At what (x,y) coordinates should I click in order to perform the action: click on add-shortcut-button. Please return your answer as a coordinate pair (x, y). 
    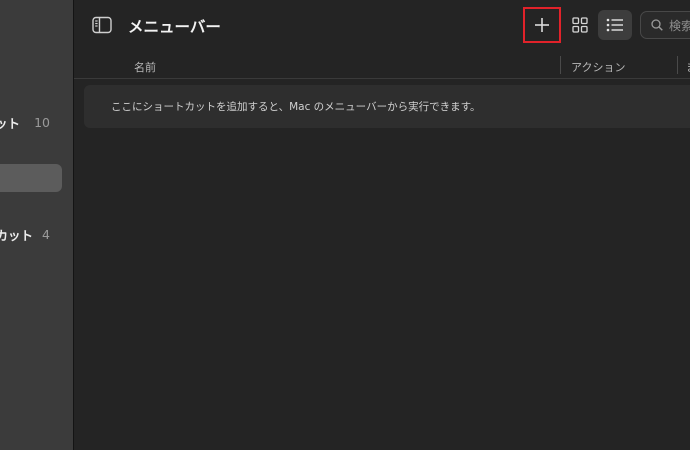
    Looking at the image, I should click on (542, 25).